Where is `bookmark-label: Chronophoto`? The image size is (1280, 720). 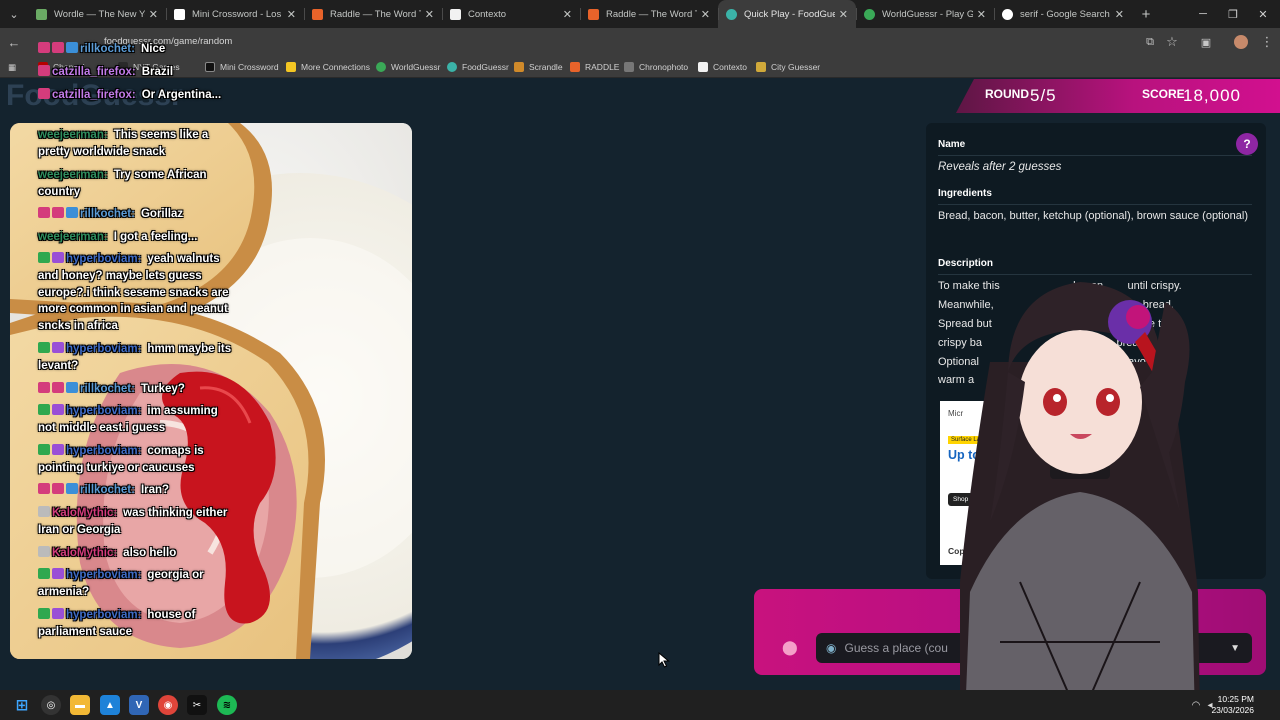
bookmark-label: Chronophoto is located at coordinates (664, 67).